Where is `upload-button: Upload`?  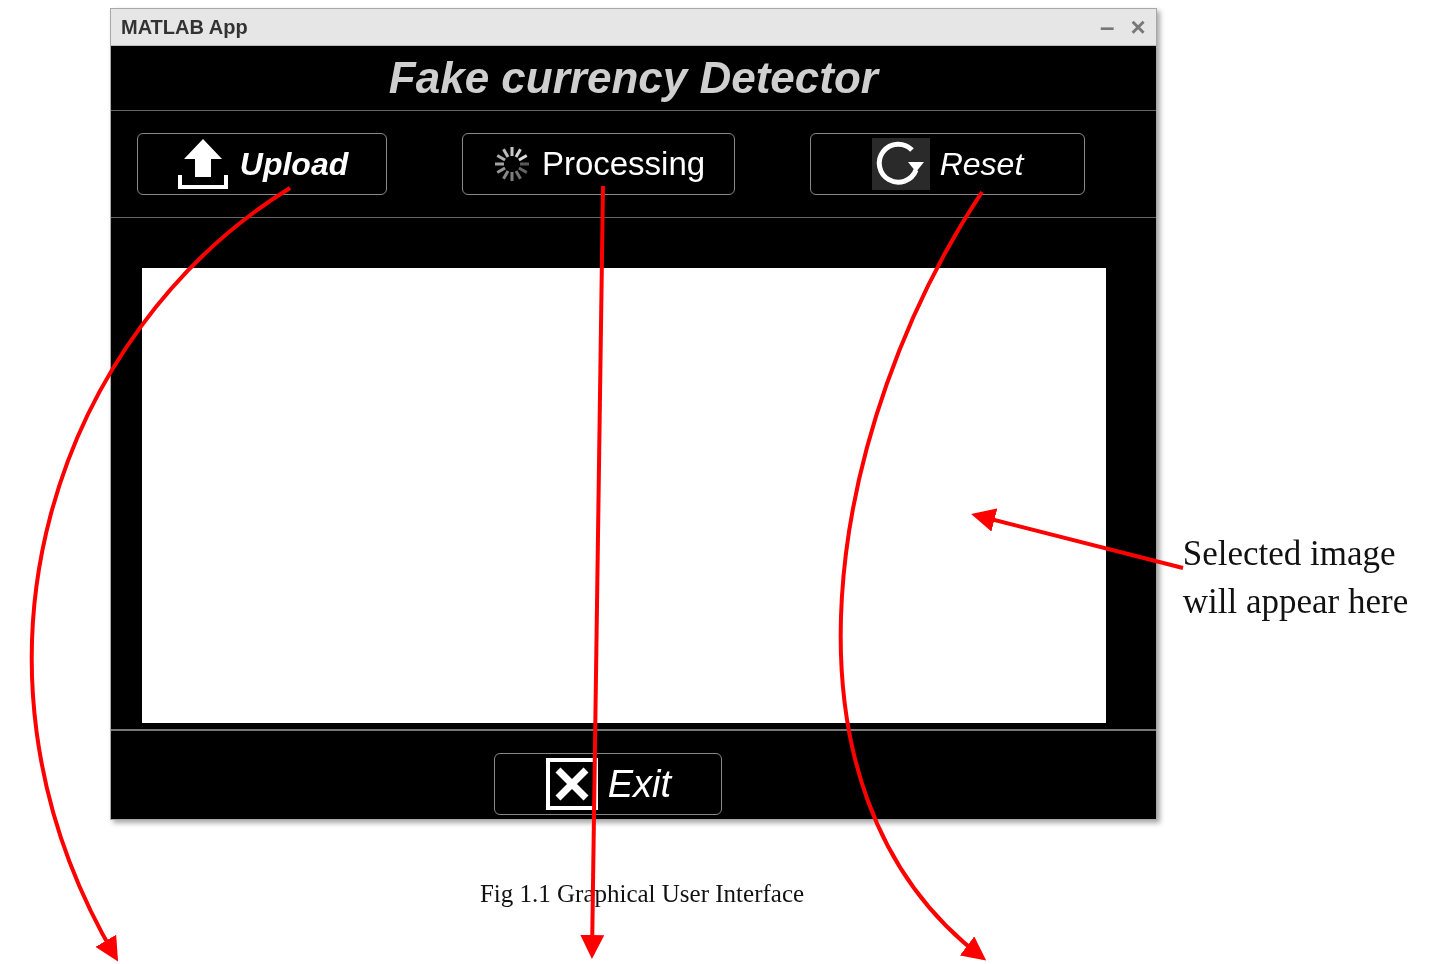
upload-button: Upload is located at coordinates (262, 164).